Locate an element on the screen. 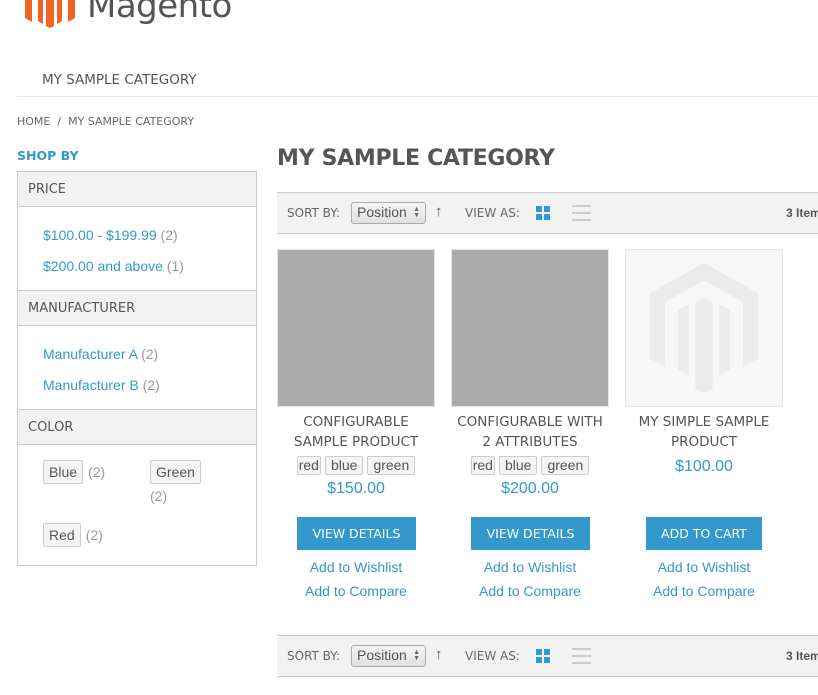 This screenshot has width=818, height=695. breadcrumb-home: HOME is located at coordinates (33, 121).